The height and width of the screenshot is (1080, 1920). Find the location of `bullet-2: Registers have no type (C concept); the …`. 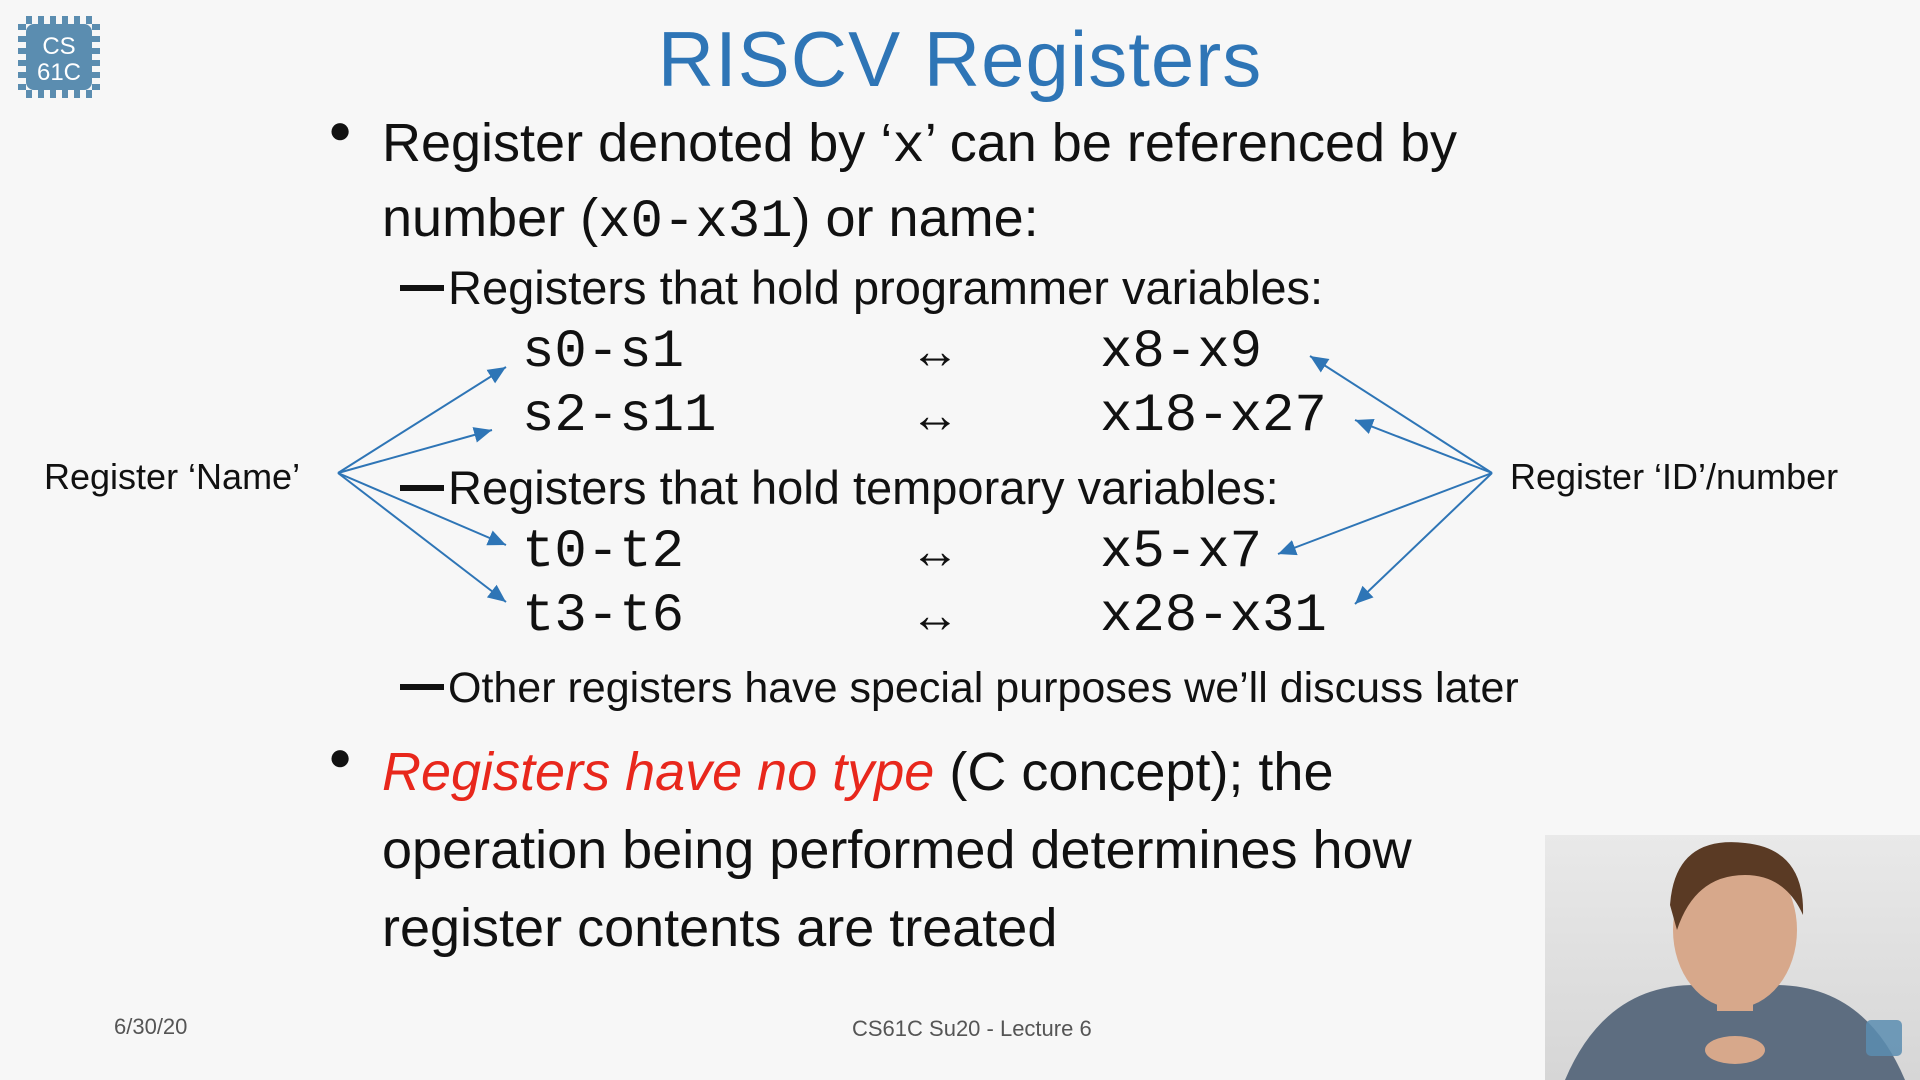

bullet-2: Registers have no type (C concept); the … is located at coordinates (982, 850).